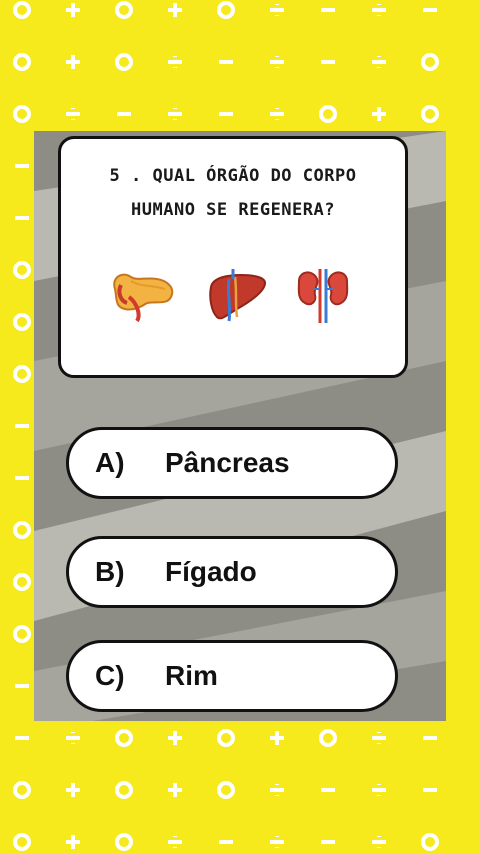 Image resolution: width=480 pixels, height=854 pixels. What do you see at coordinates (232, 676) in the screenshot?
I see `answer-option-c: C) Rim` at bounding box center [232, 676].